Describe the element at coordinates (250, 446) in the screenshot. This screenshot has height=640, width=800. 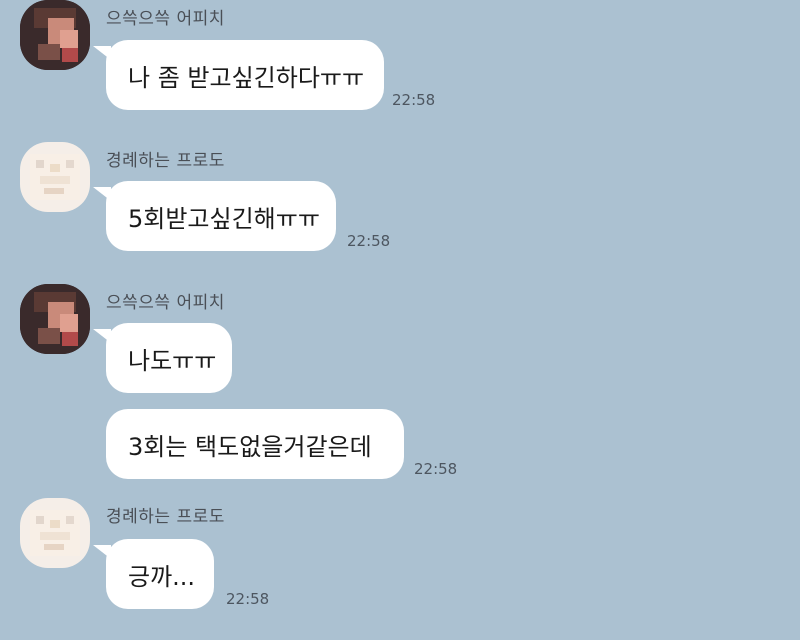
I see `message-text: 3회는 택도없을거같은데` at that location.